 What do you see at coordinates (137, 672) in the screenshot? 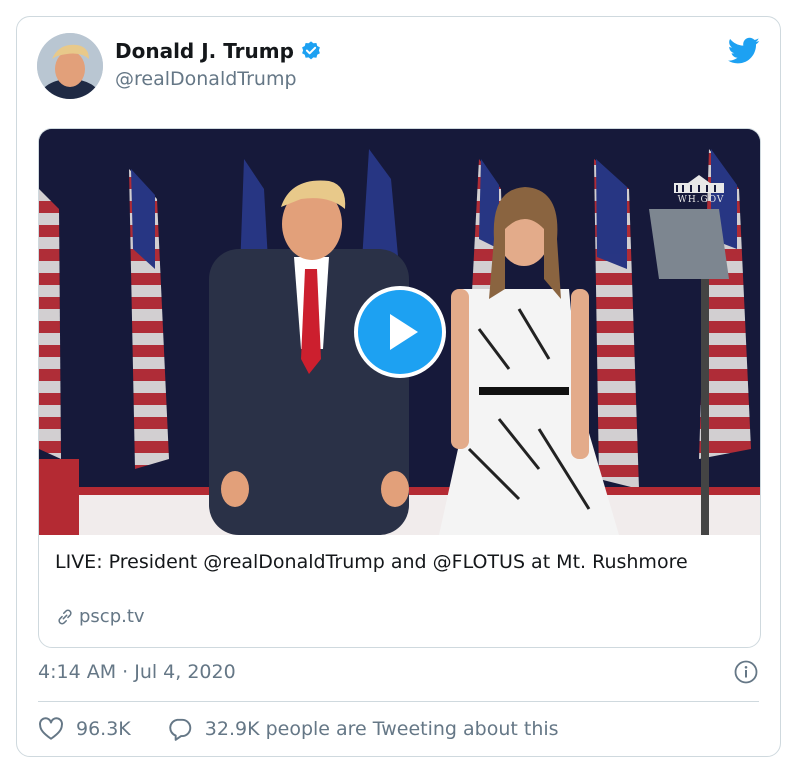
I see `tweet-timestamp: 4:14 AM · Jul 4, 2020` at bounding box center [137, 672].